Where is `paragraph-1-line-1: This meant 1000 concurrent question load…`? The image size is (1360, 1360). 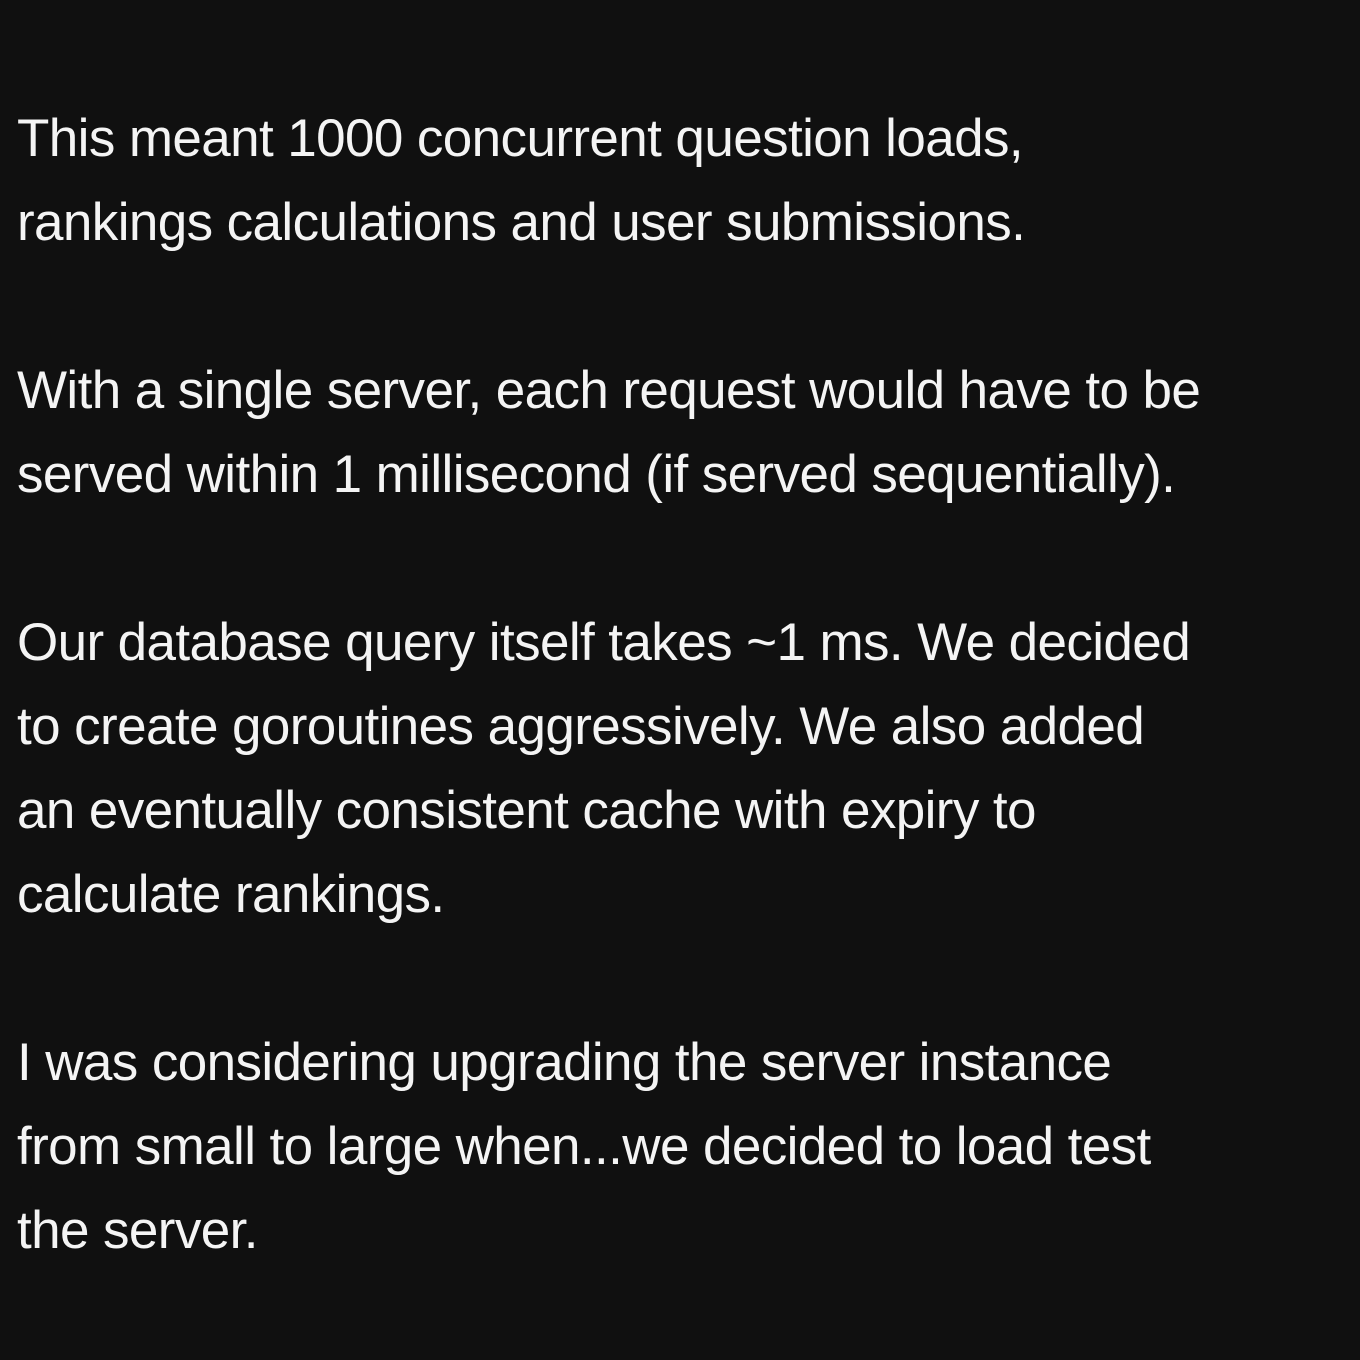
paragraph-1-line-1: This meant 1000 concurrent question load… is located at coordinates (520, 138).